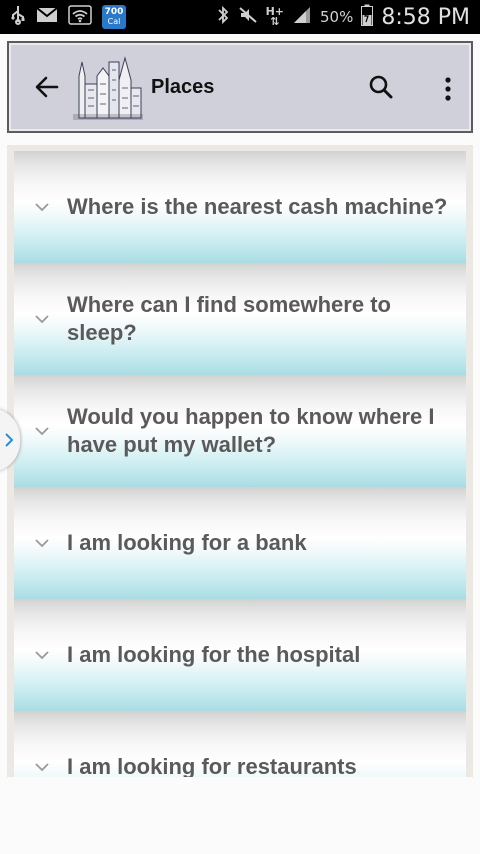 Image resolution: width=480 pixels, height=854 pixels. What do you see at coordinates (183, 86) in the screenshot?
I see `page-title: Places` at bounding box center [183, 86].